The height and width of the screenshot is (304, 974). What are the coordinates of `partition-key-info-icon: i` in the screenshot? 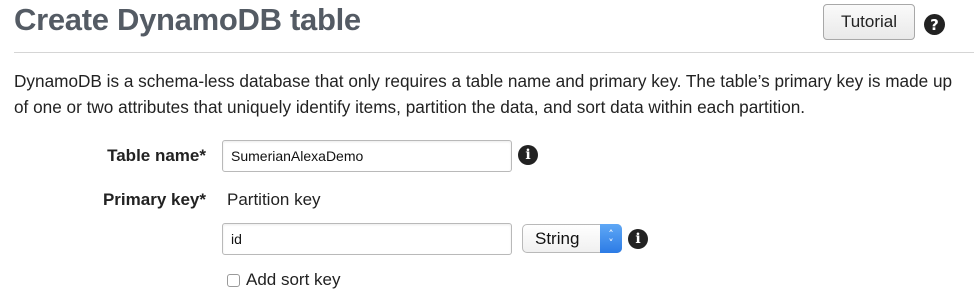 It's located at (638, 239).